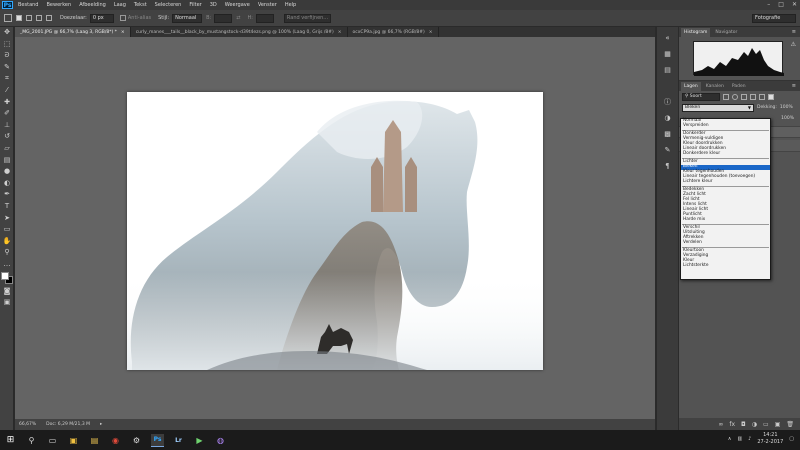 The width and height of the screenshot is (800, 450). What do you see at coordinates (725, 154) in the screenshot?
I see `blend-mode-option: Donkerdere kleur` at bounding box center [725, 154].